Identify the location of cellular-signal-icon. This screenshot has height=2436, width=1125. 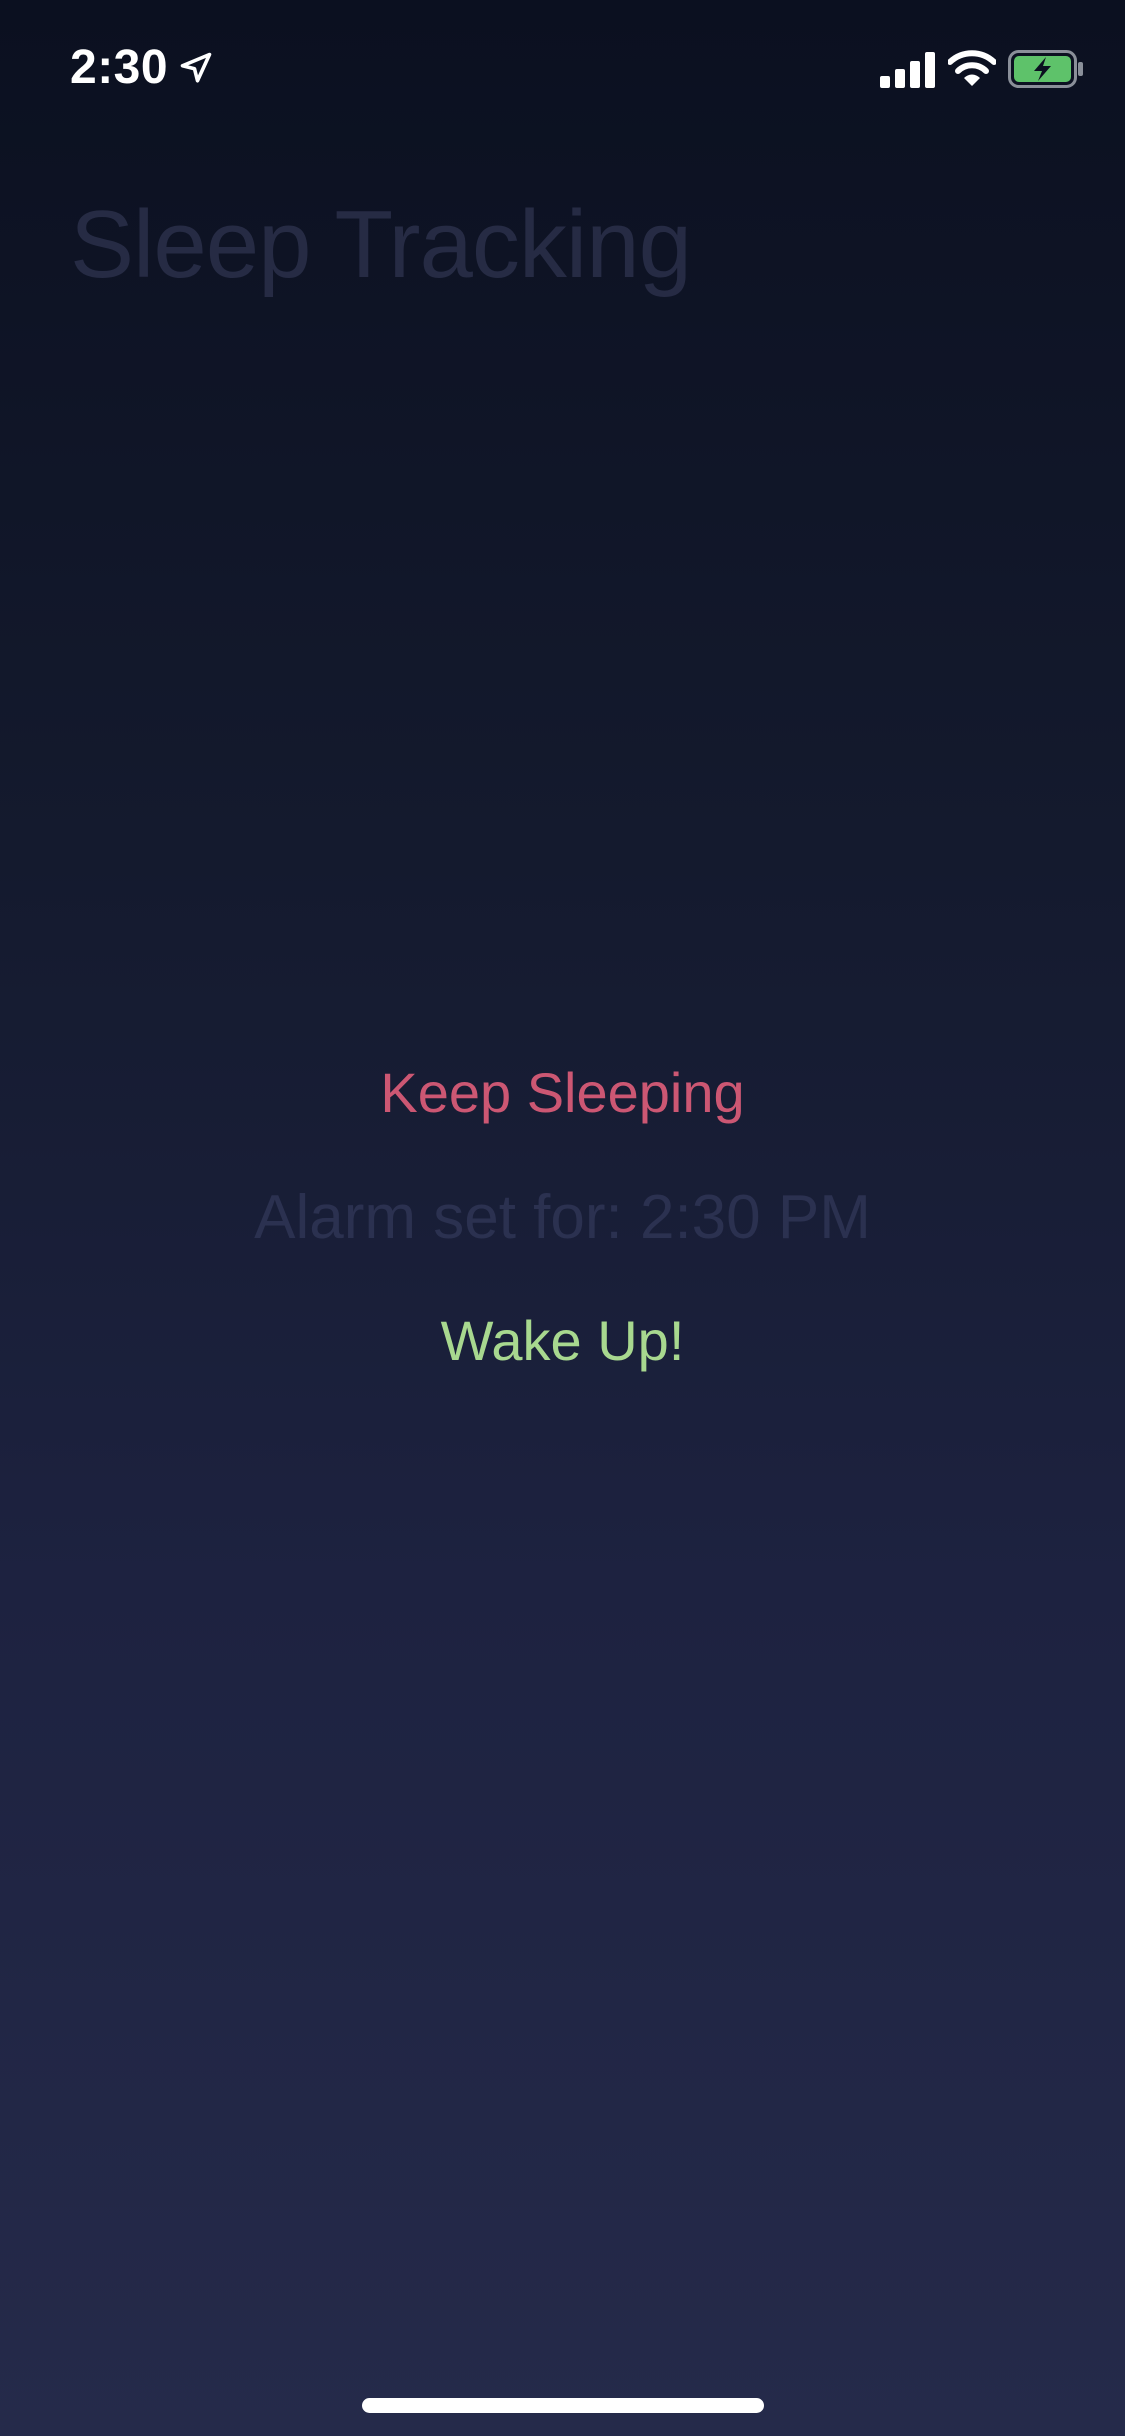
(907, 70).